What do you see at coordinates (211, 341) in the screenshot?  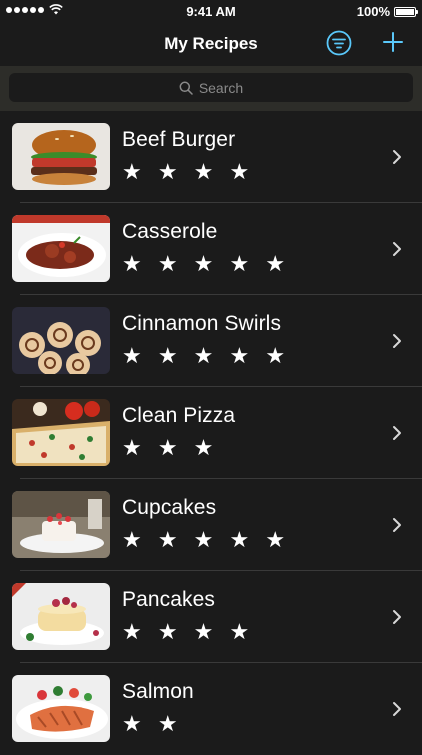 I see `recipe-row-cinnamon-swirls: Cinnamon Swirls ★ ★ ★ ★ ★` at bounding box center [211, 341].